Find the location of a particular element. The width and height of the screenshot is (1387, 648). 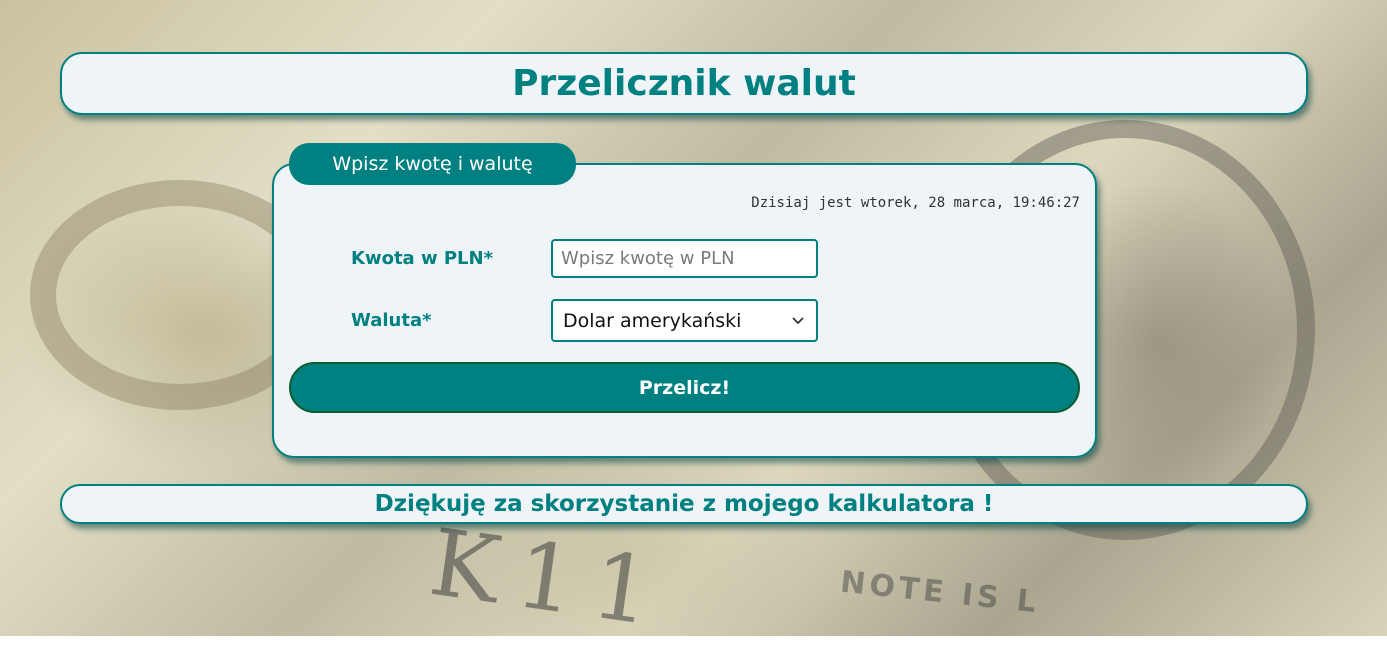

banknote-note-text-decoration: NOTE IS L is located at coordinates (940, 592).